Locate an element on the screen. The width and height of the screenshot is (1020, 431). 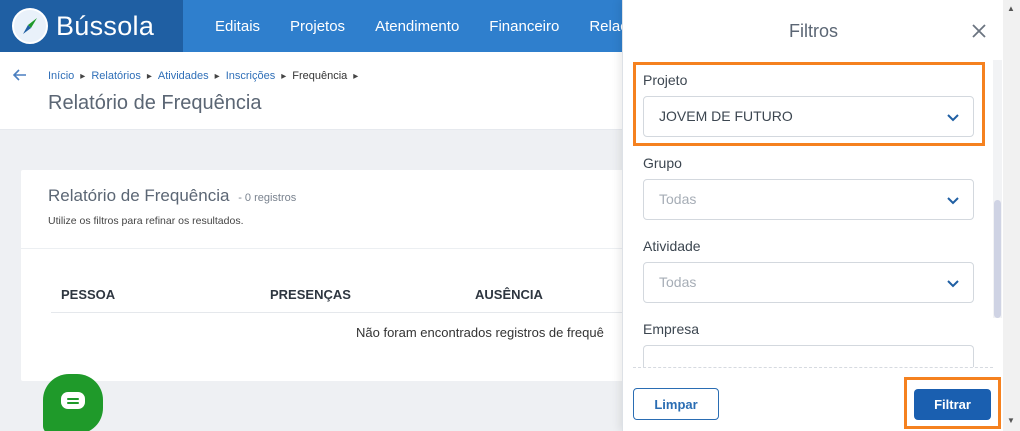
filters-panel-title: Filtros is located at coordinates (813, 31).